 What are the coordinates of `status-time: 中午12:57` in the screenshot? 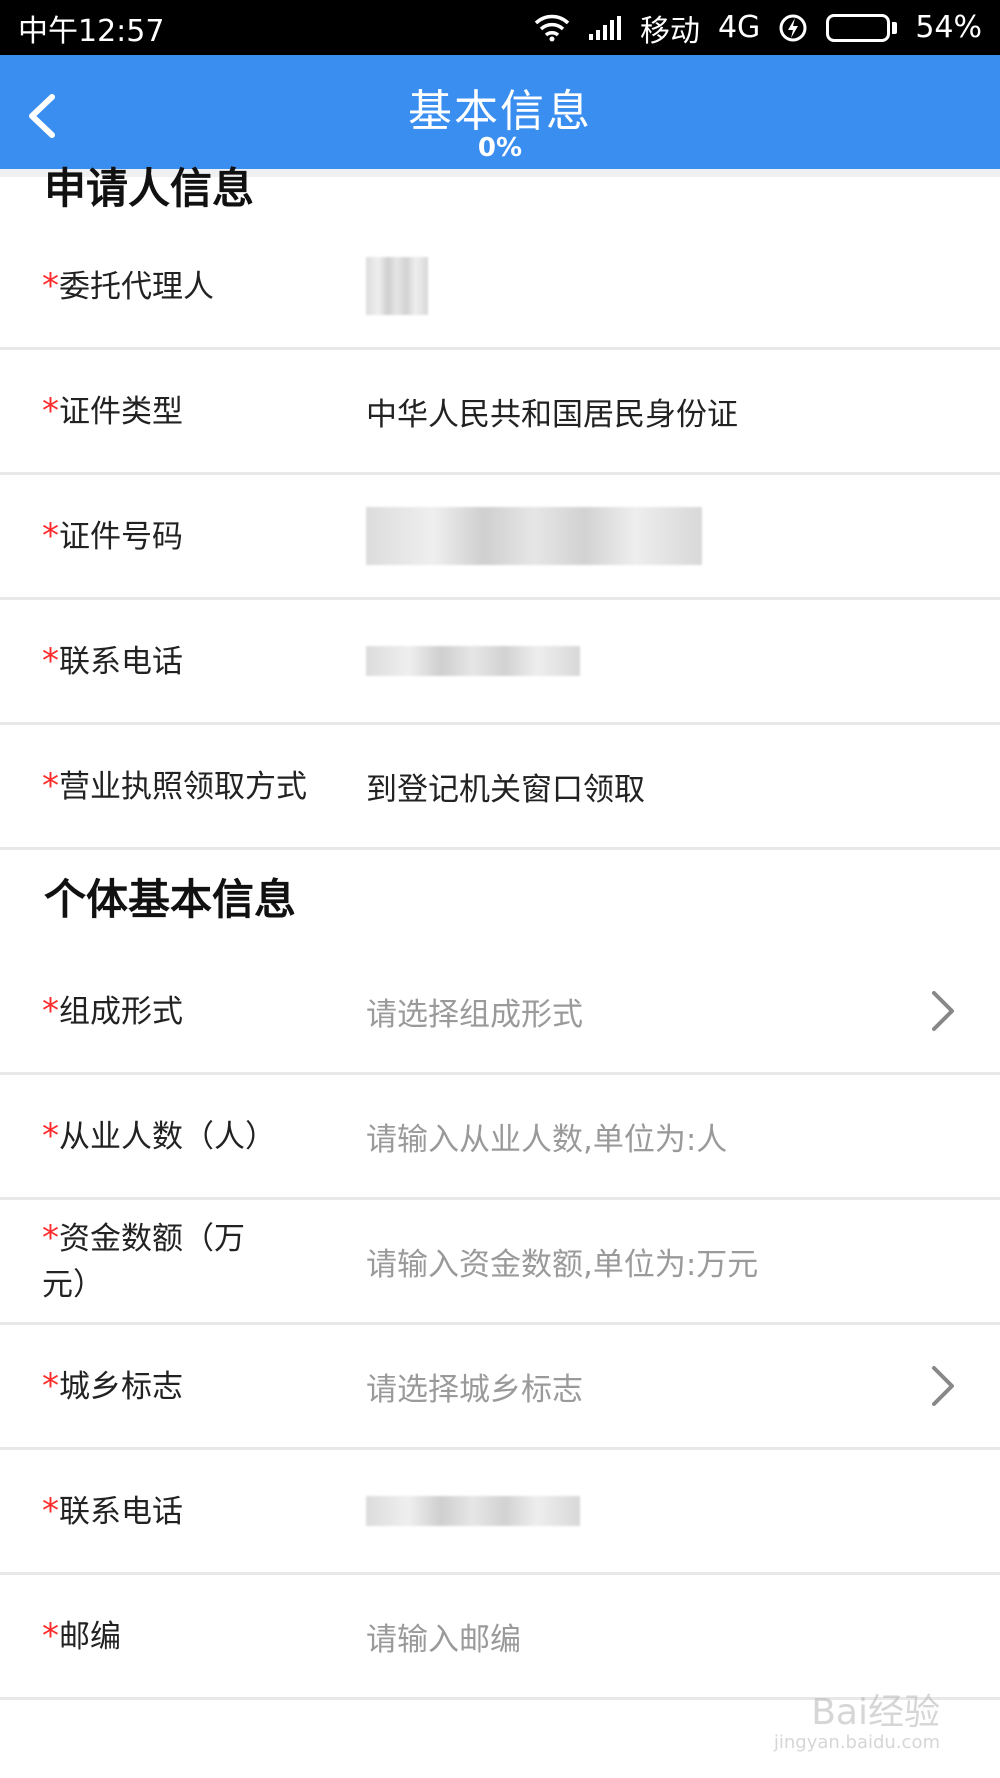 It's located at (91, 31).